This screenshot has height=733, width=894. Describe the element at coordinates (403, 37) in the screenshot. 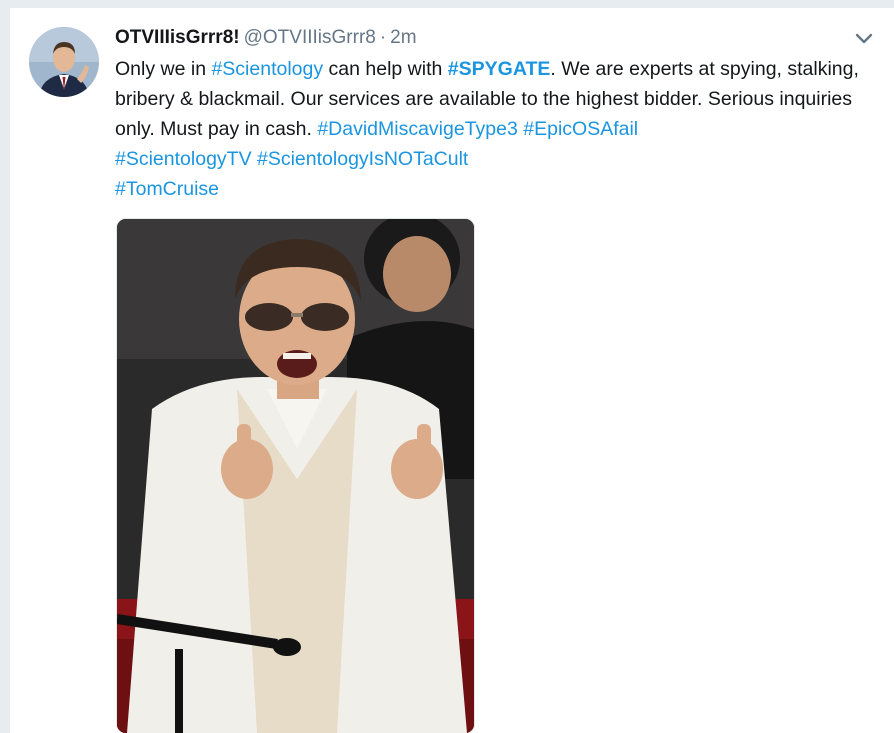

I see `timestamp: 2m` at that location.